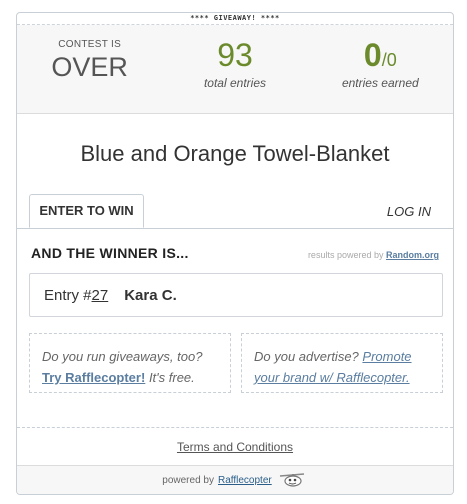  Describe the element at coordinates (293, 480) in the screenshot. I see `rafflecopter-logo-icon` at that location.